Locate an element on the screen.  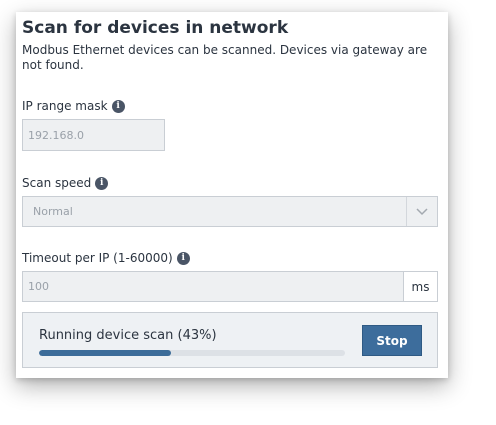
scan-speed-select: Normal is located at coordinates (230, 211).